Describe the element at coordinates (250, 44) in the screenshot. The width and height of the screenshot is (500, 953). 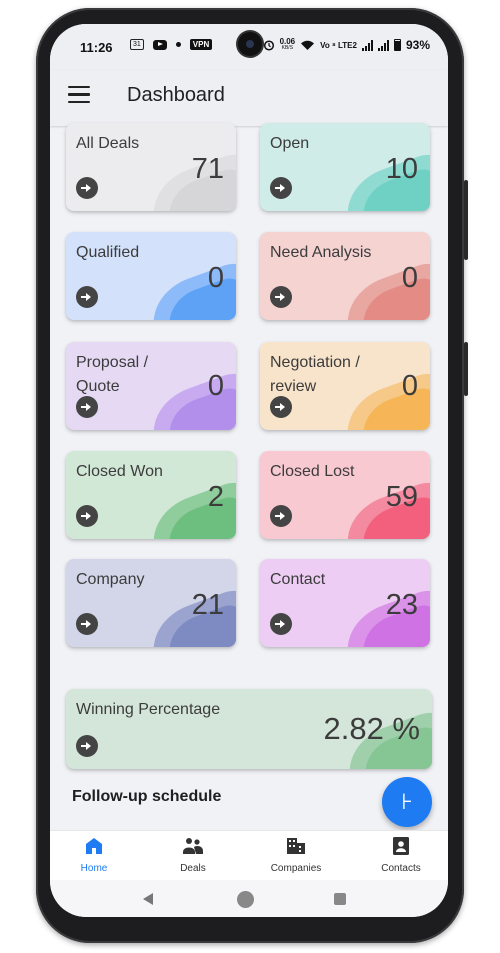
I see `front-camera` at that location.